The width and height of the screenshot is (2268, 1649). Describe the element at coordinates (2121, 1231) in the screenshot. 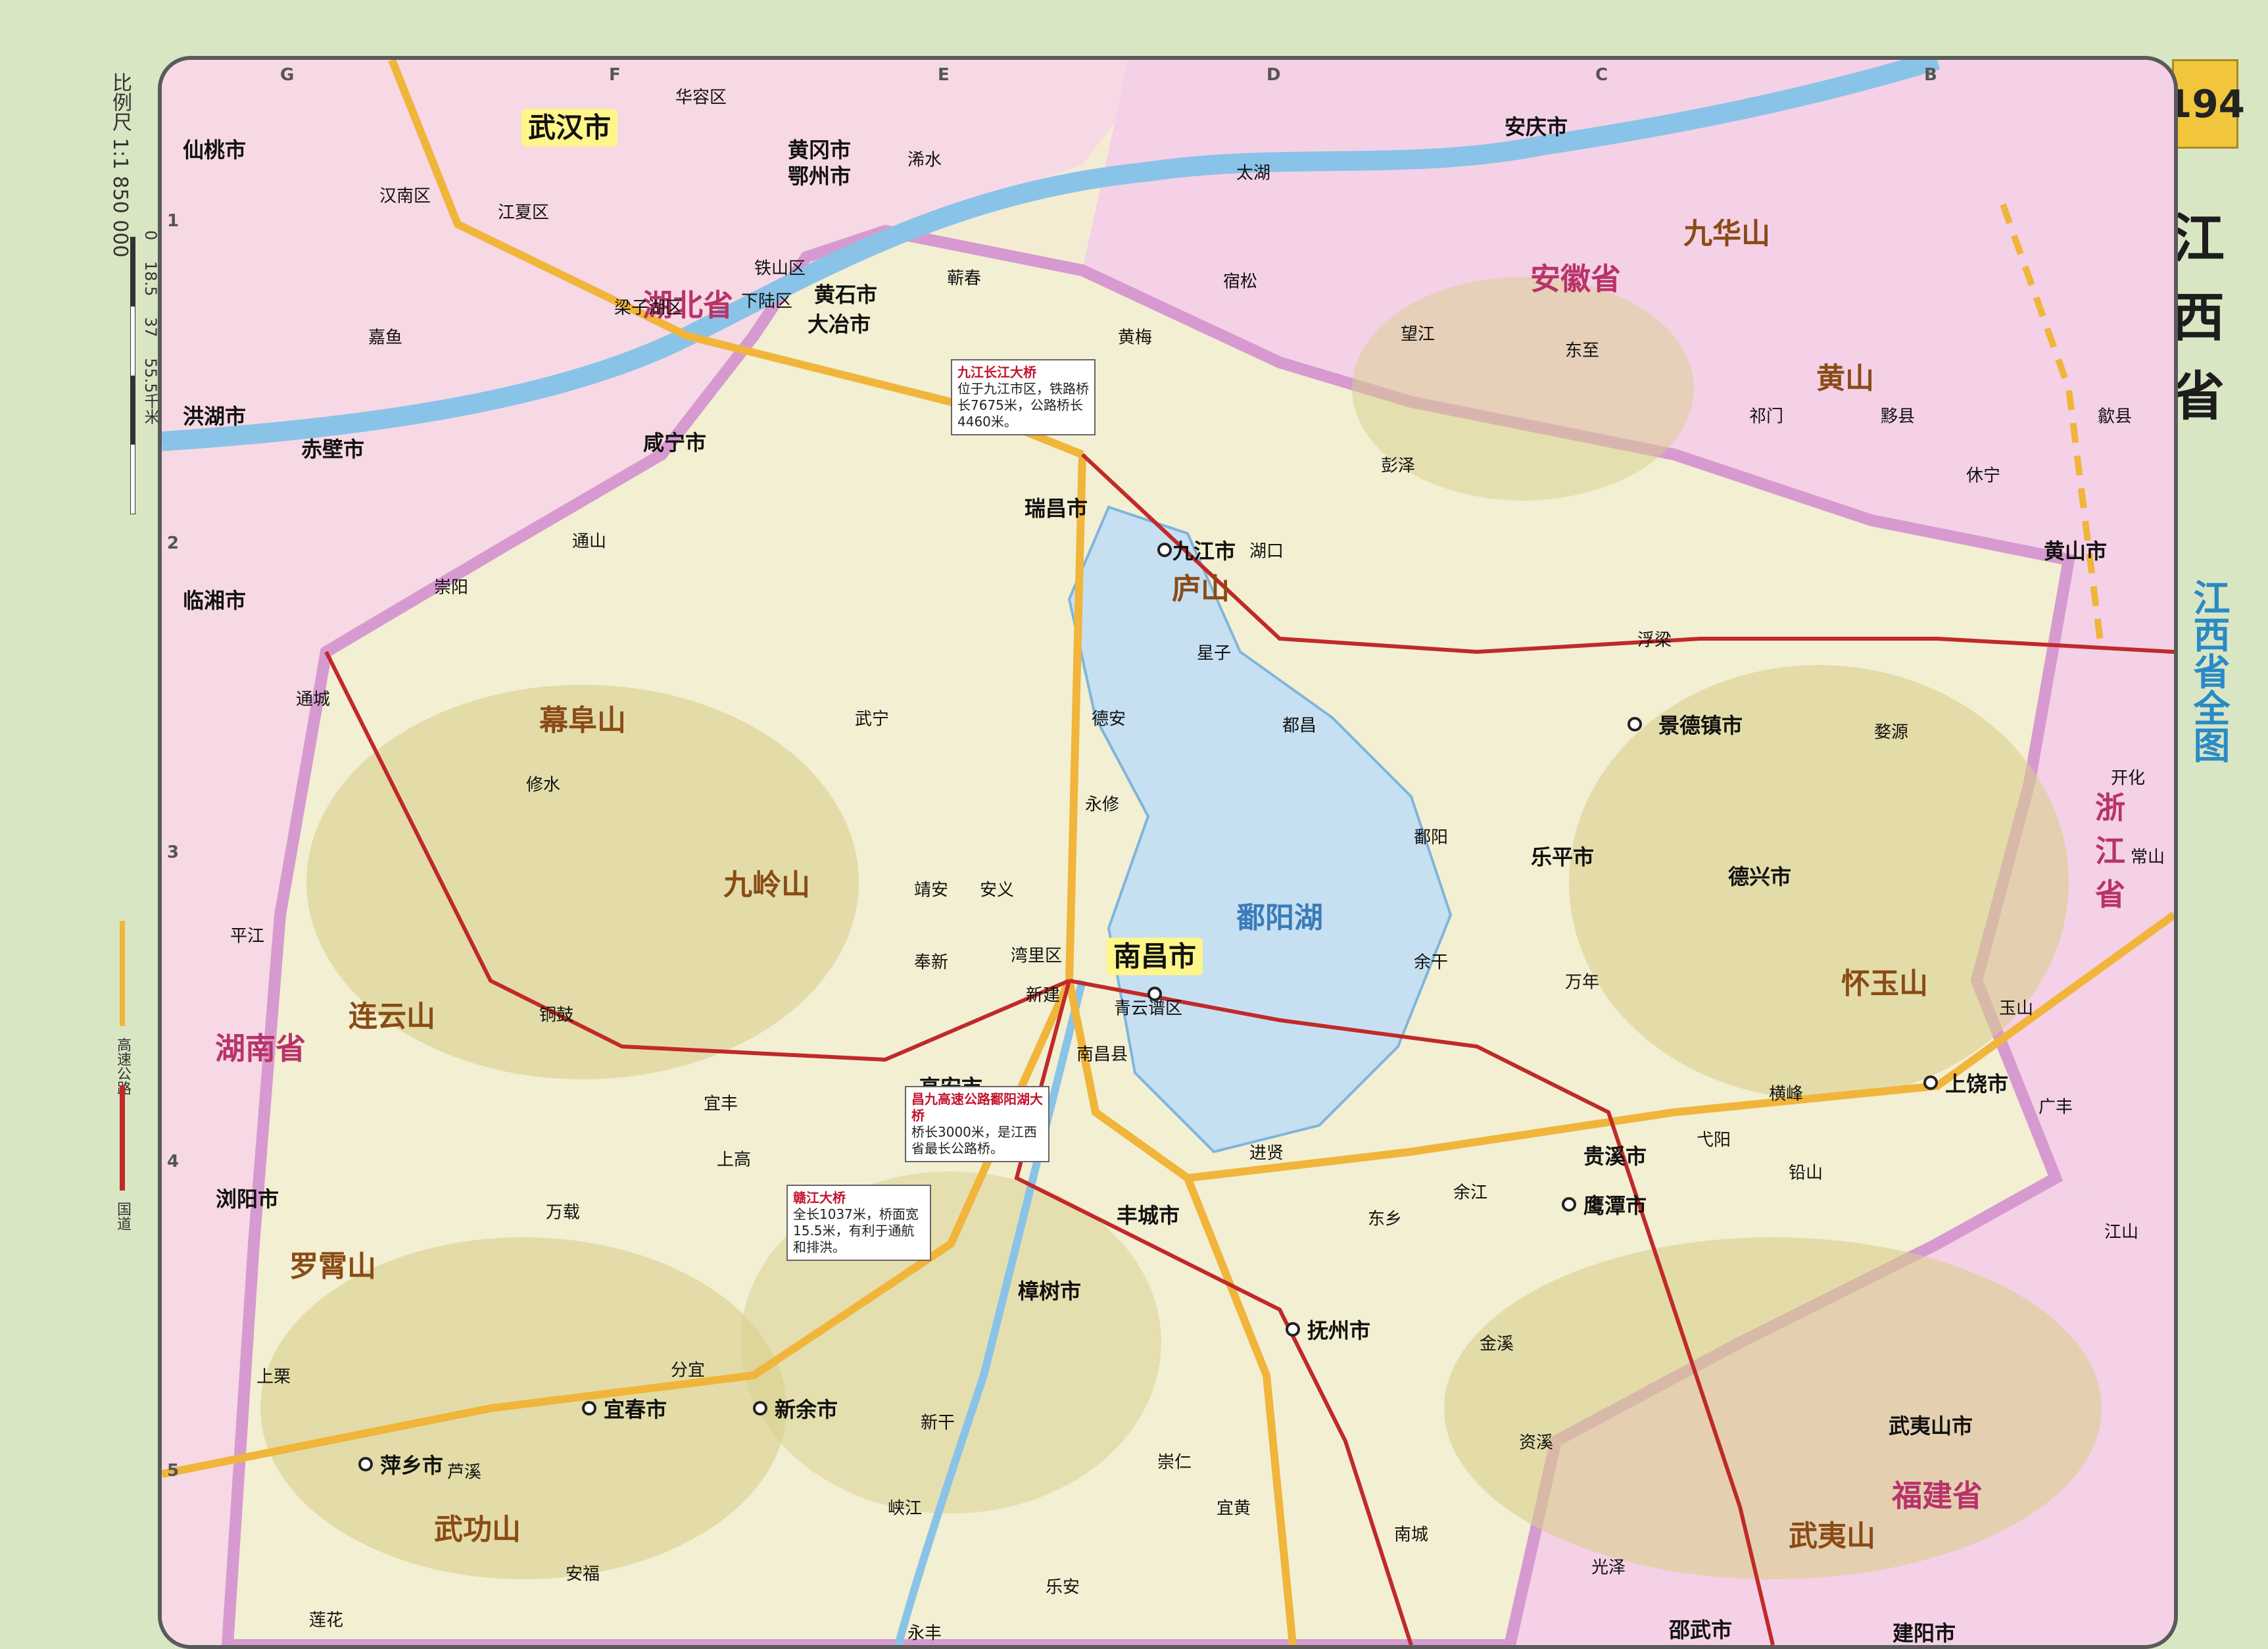

I see `town-jiangshan: 江山` at that location.